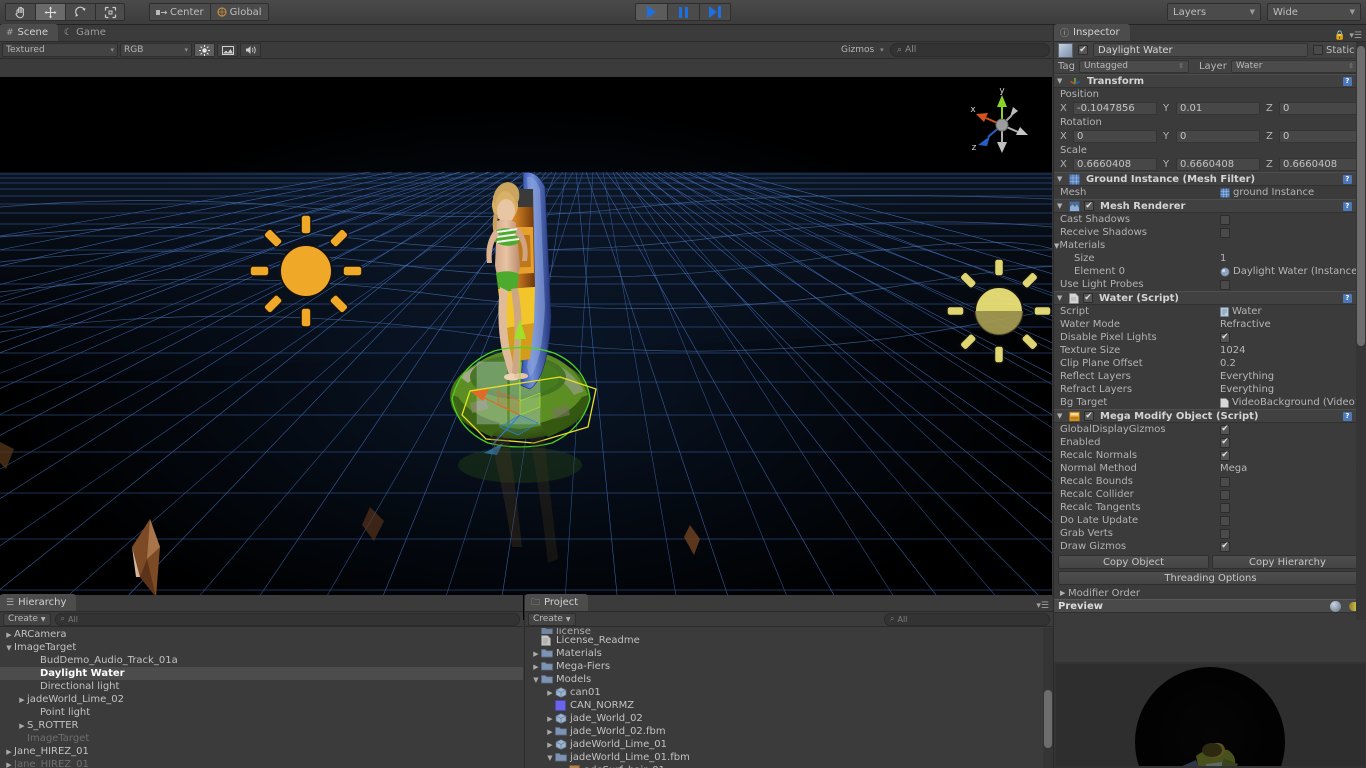 The height and width of the screenshot is (768, 1366). Describe the element at coordinates (1210, 578) in the screenshot. I see `threading-options-button: Threading Options` at that location.